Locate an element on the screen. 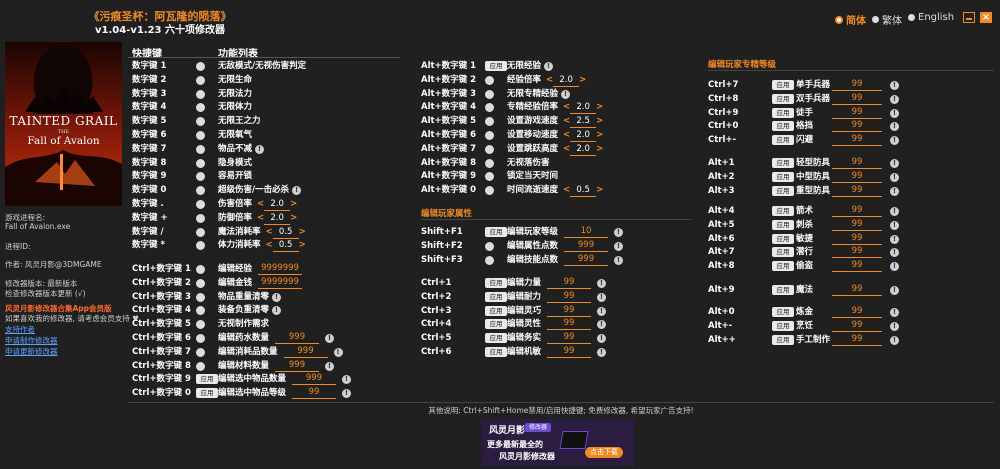 The height and width of the screenshot is (469, 1000). spinner-value: 2.0 is located at coordinates (583, 136).